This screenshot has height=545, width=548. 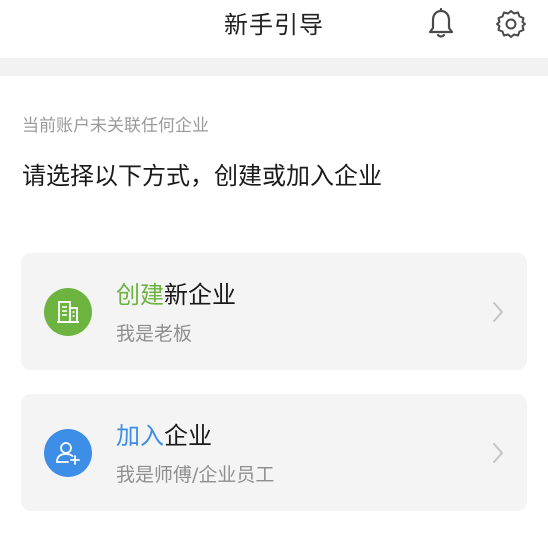 I want to click on page-title: 新手引导, so click(x=274, y=25).